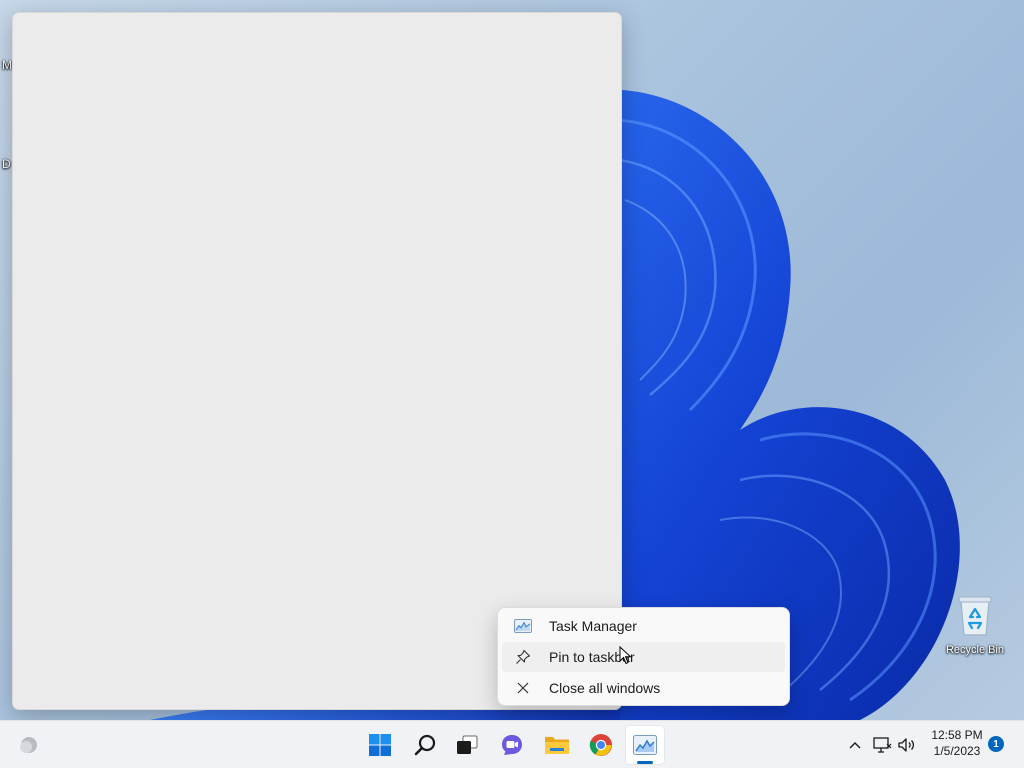  What do you see at coordinates (645, 762) in the screenshot?
I see `running-indicator` at bounding box center [645, 762].